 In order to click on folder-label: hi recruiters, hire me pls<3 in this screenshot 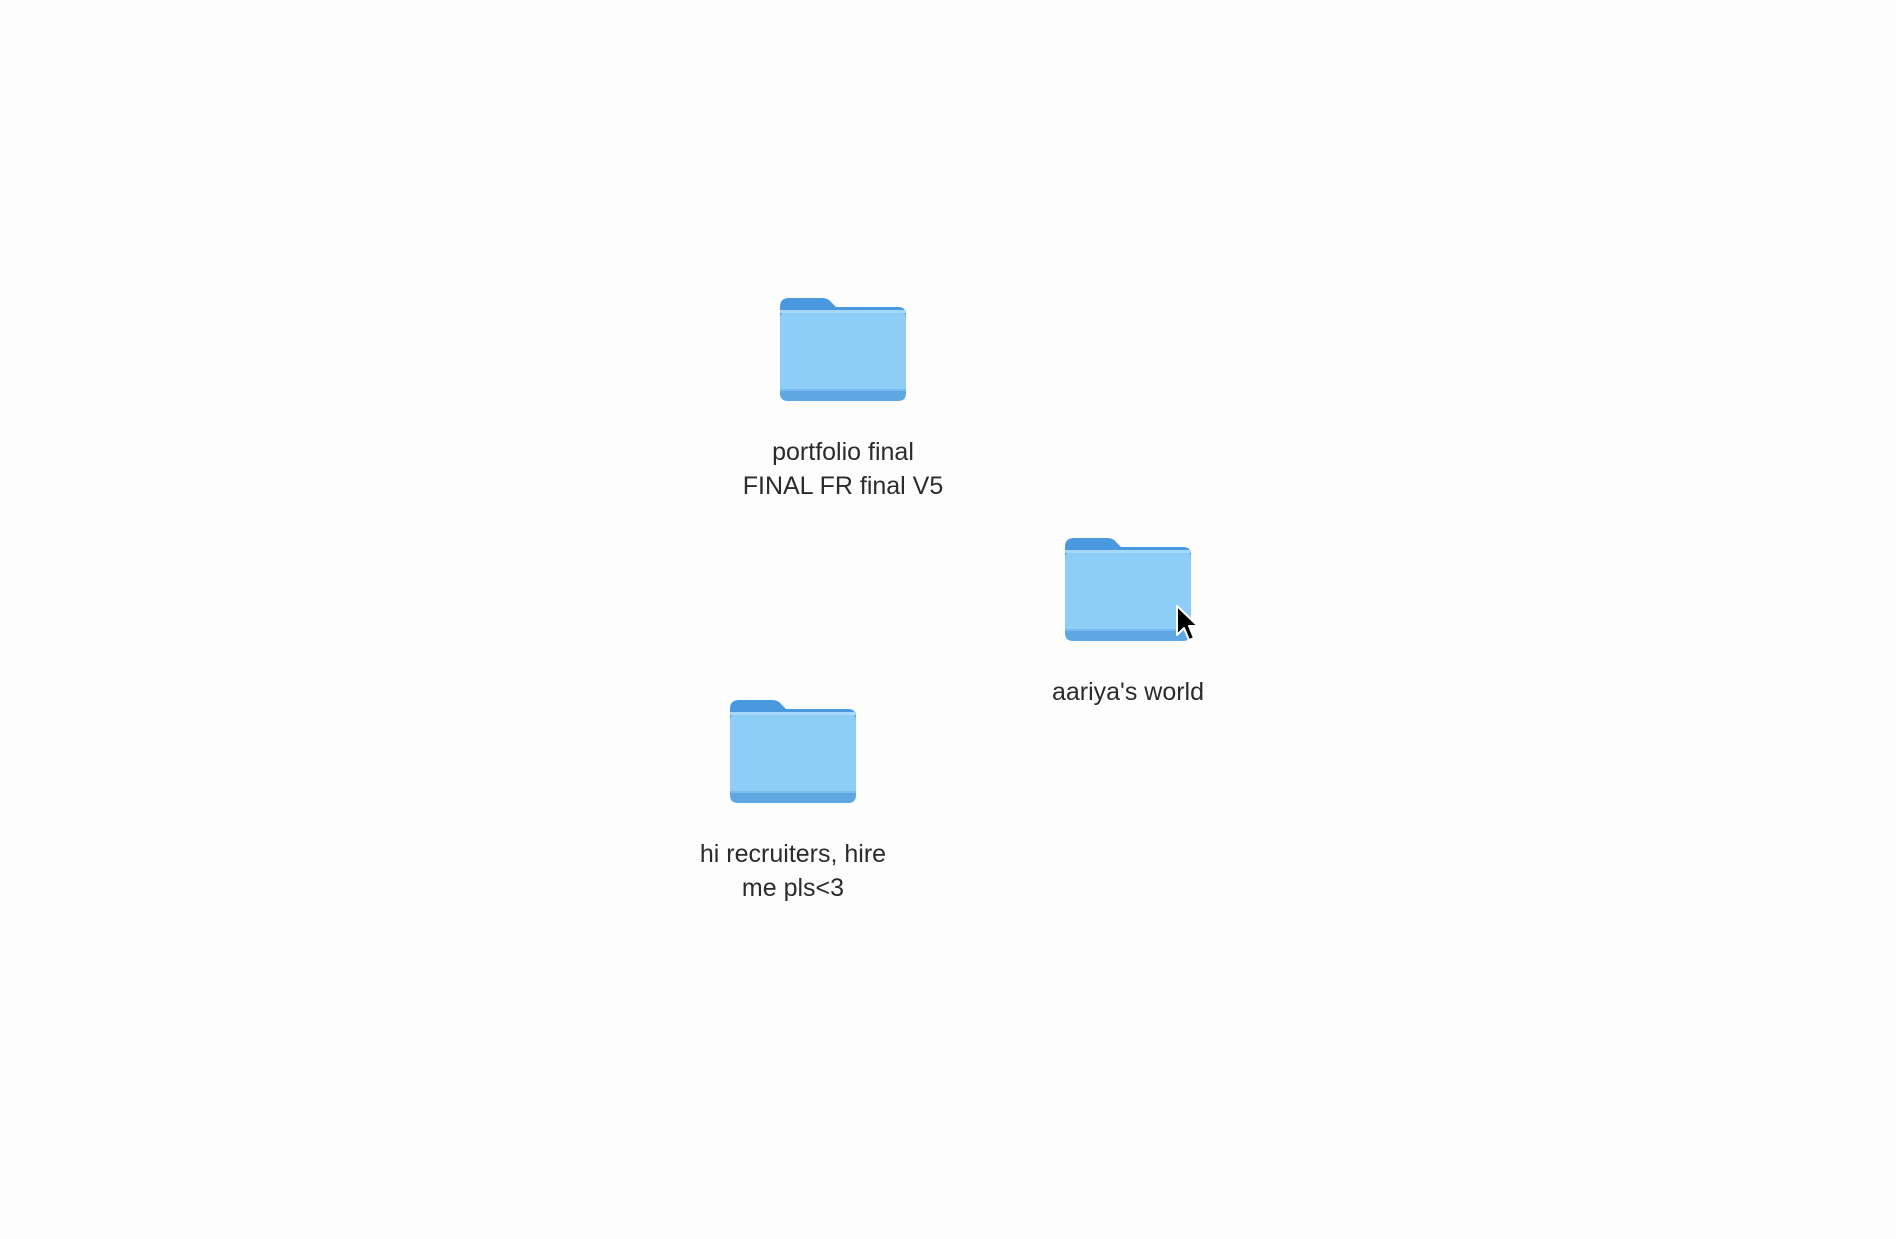, I will do `click(793, 871)`.